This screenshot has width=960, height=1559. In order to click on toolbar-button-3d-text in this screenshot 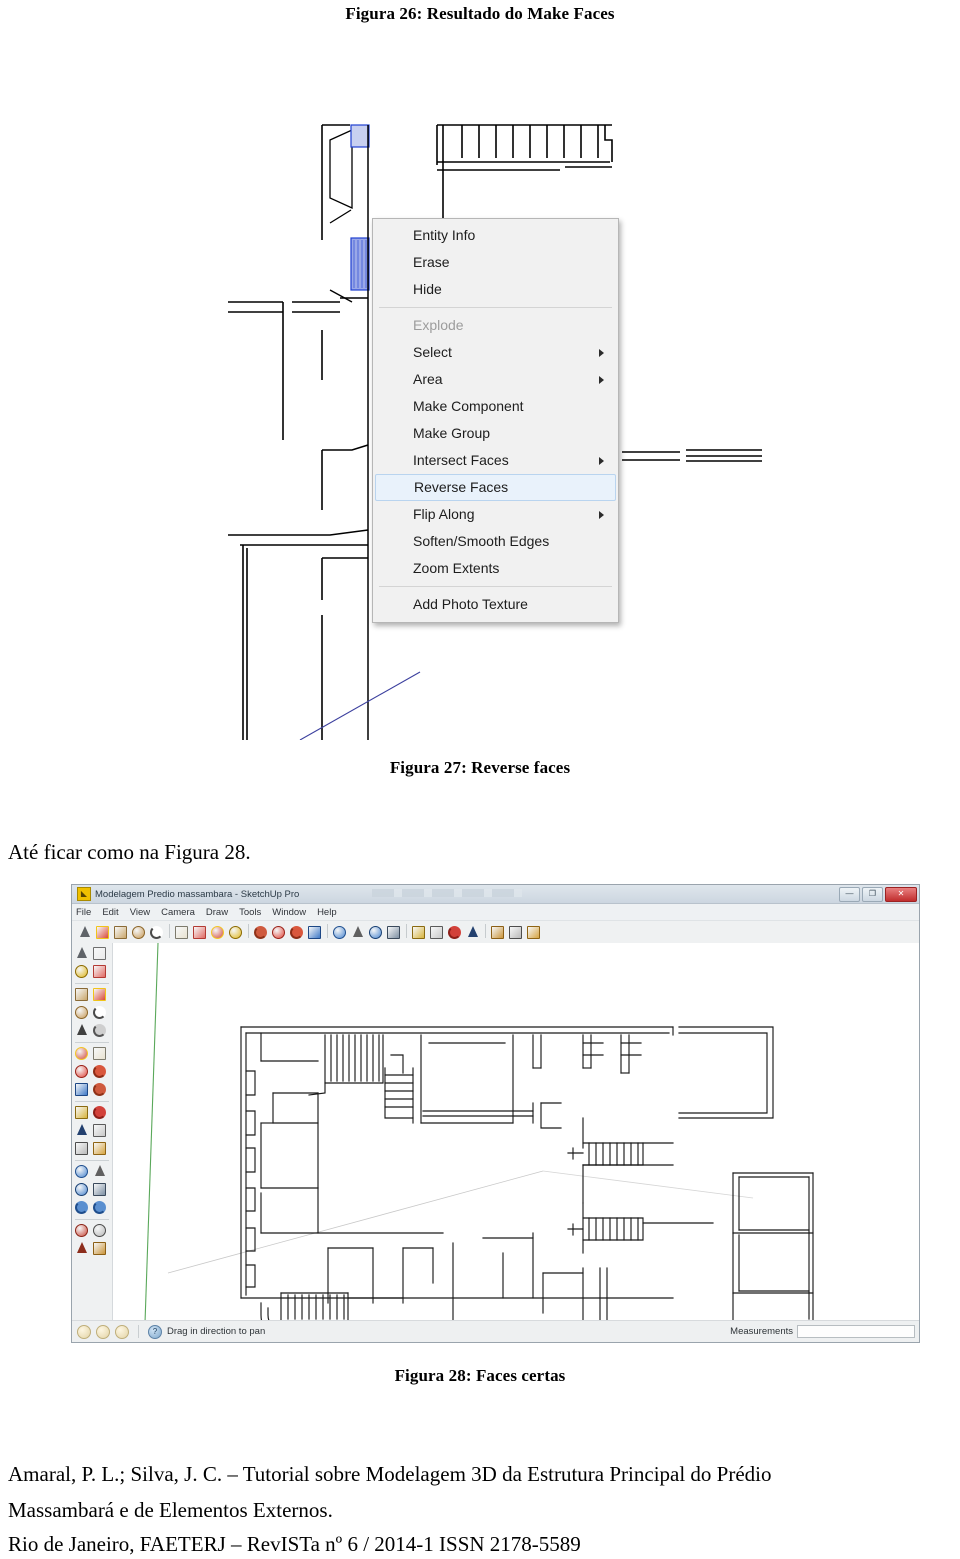, I will do `click(533, 932)`.